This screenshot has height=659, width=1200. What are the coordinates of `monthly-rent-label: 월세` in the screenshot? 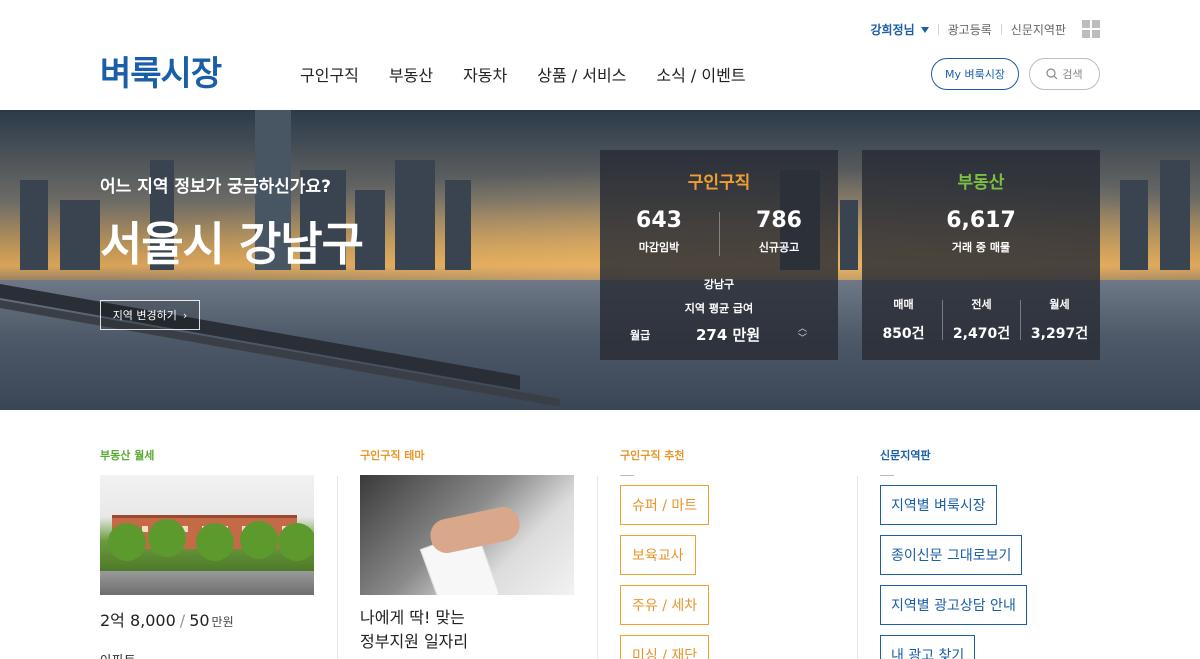 It's located at (1059, 304).